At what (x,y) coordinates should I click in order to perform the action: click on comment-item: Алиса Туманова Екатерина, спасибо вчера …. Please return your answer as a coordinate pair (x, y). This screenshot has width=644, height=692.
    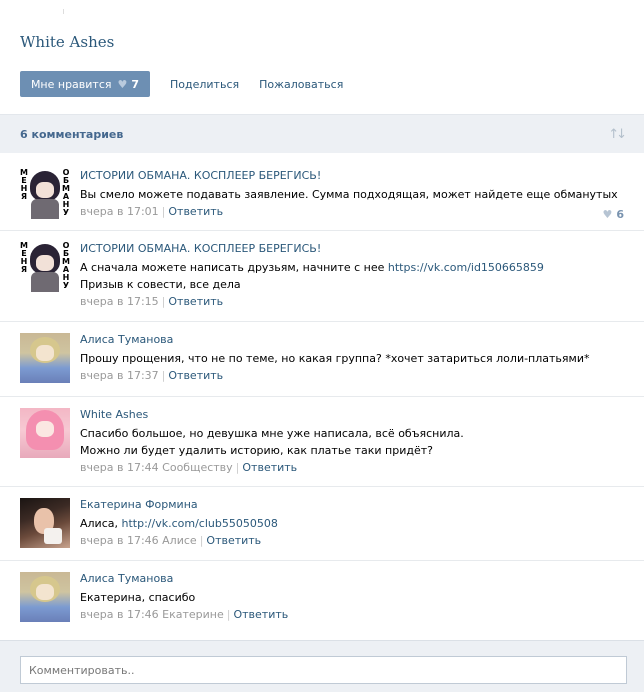
    Looking at the image, I should click on (322, 600).